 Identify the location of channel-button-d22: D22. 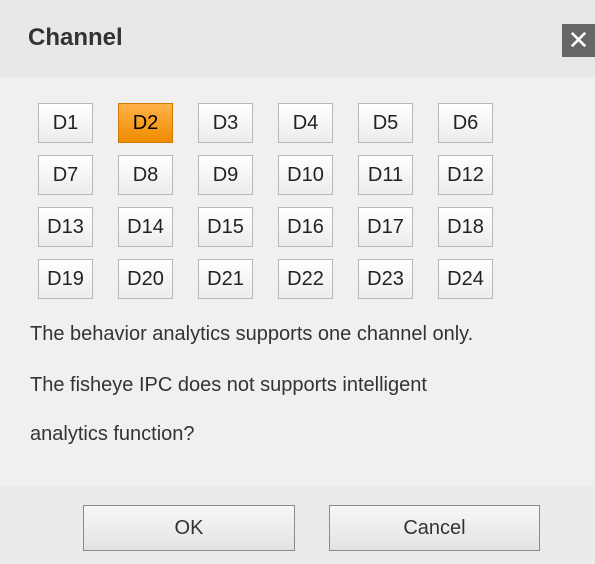
(305, 279).